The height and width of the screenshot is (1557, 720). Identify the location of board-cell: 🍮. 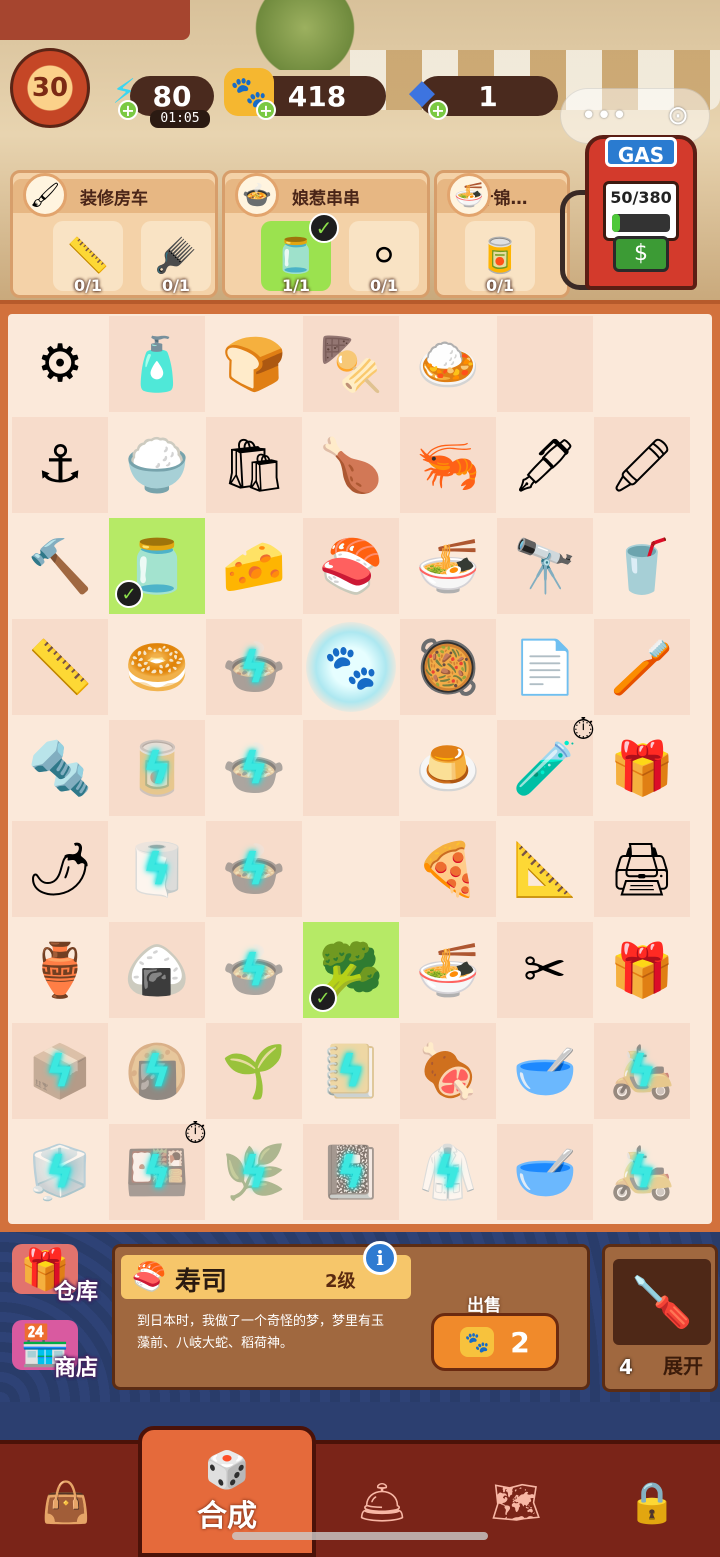
(448, 768).